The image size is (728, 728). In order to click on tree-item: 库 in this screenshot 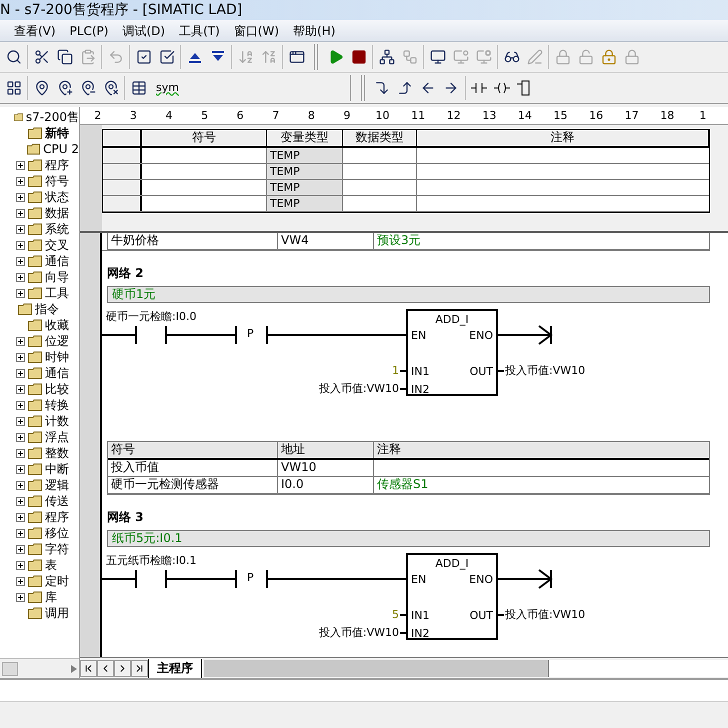, I will do `click(51, 597)`.